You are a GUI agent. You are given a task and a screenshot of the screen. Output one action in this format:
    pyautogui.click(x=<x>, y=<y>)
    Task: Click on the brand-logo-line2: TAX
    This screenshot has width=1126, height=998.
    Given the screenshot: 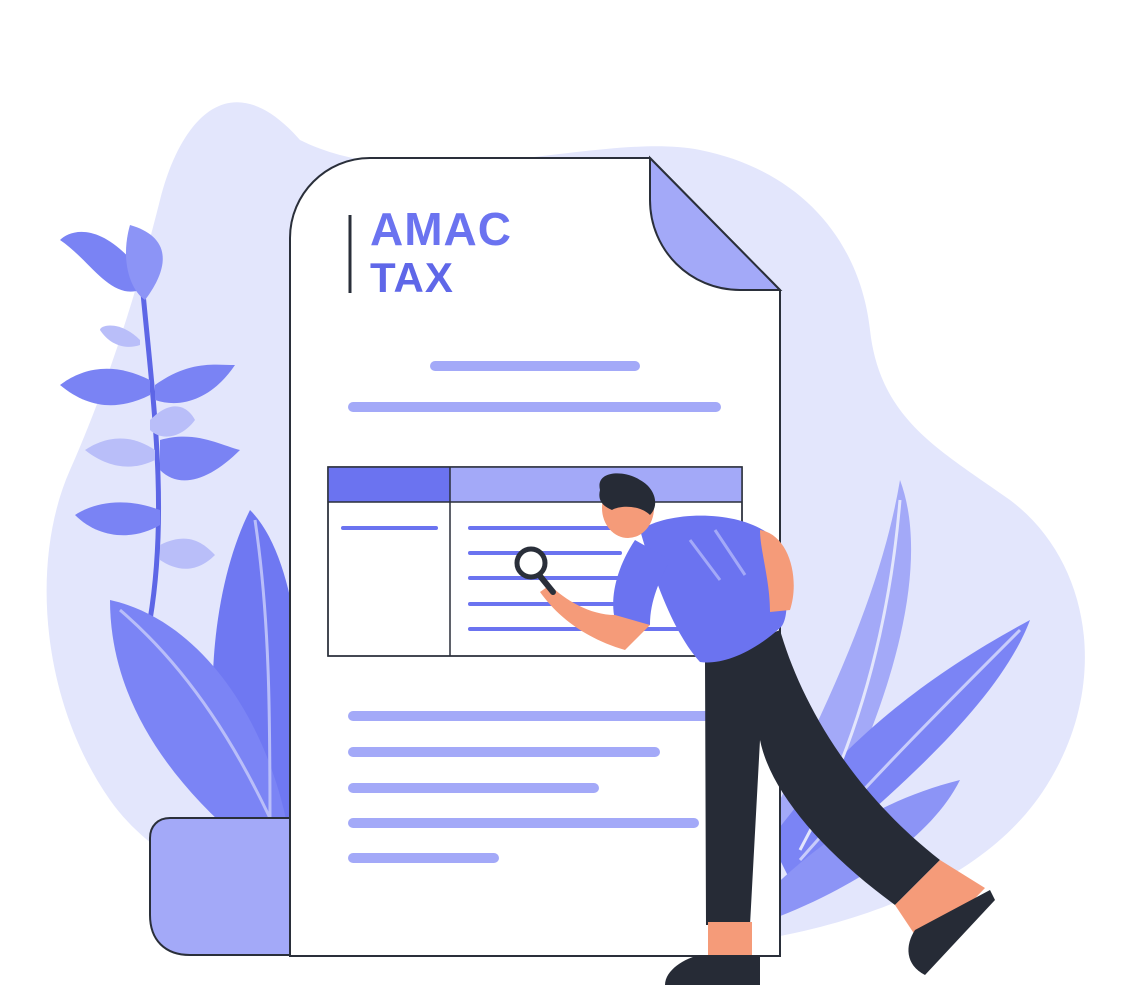 What is the action you would take?
    pyautogui.click(x=412, y=277)
    